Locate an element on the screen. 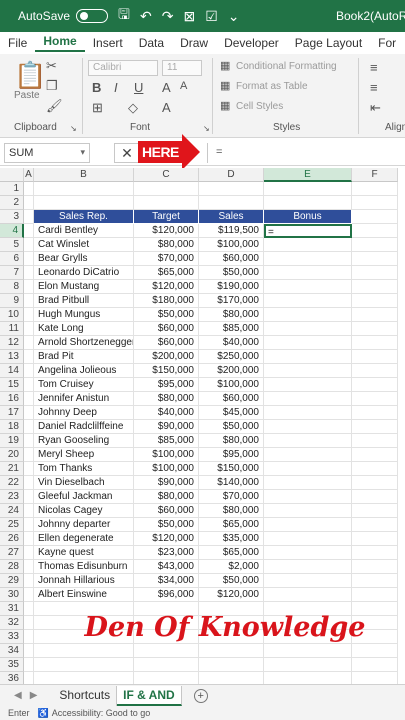 The width and height of the screenshot is (405, 720). row-header: 17 is located at coordinates (12, 413).